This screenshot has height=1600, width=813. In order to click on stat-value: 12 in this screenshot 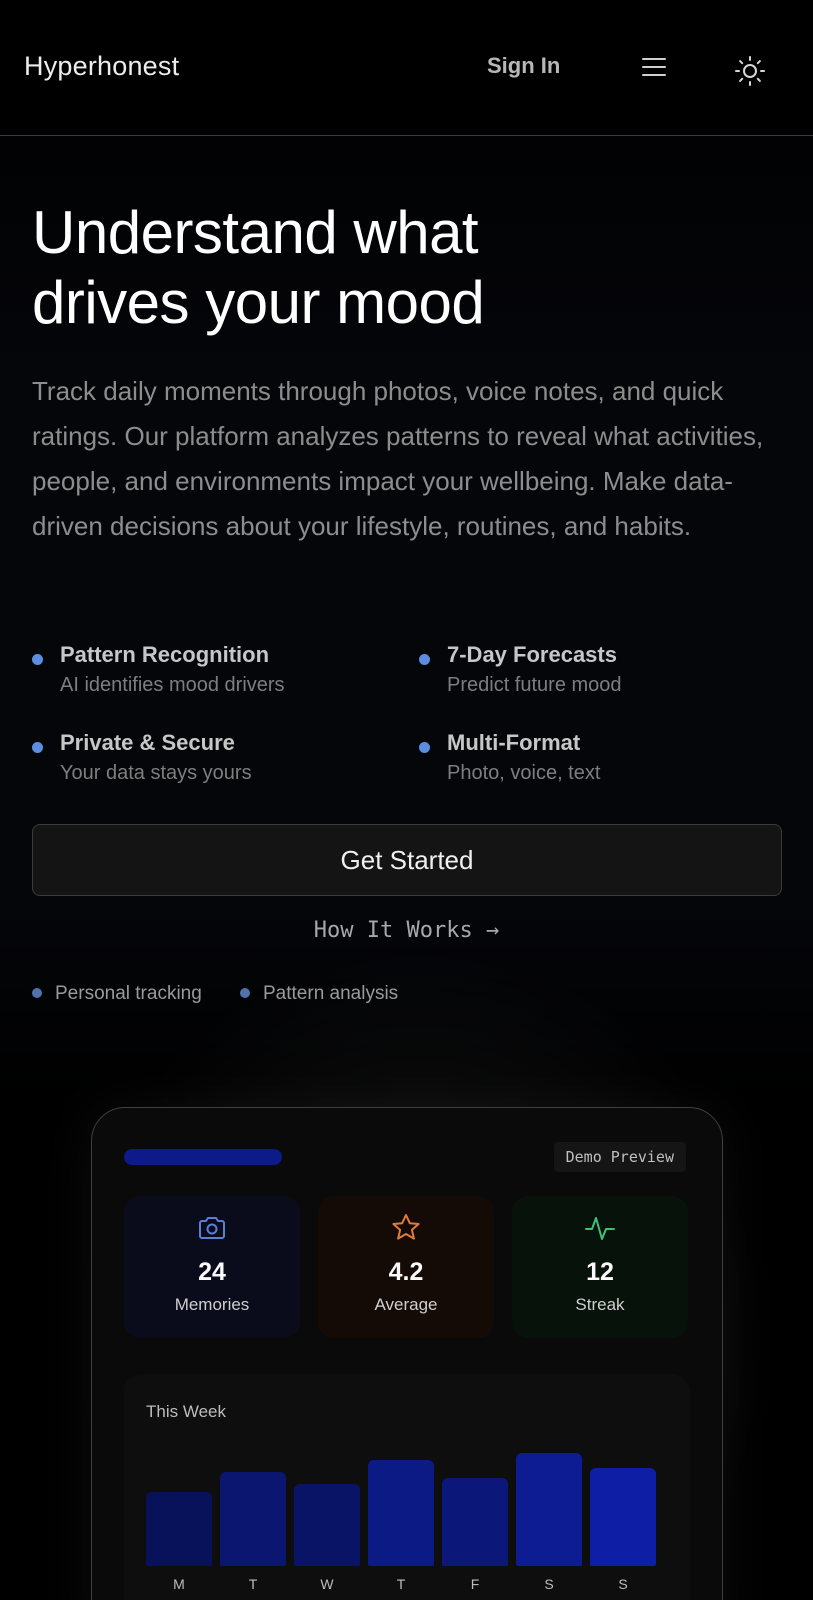, I will do `click(600, 1272)`.